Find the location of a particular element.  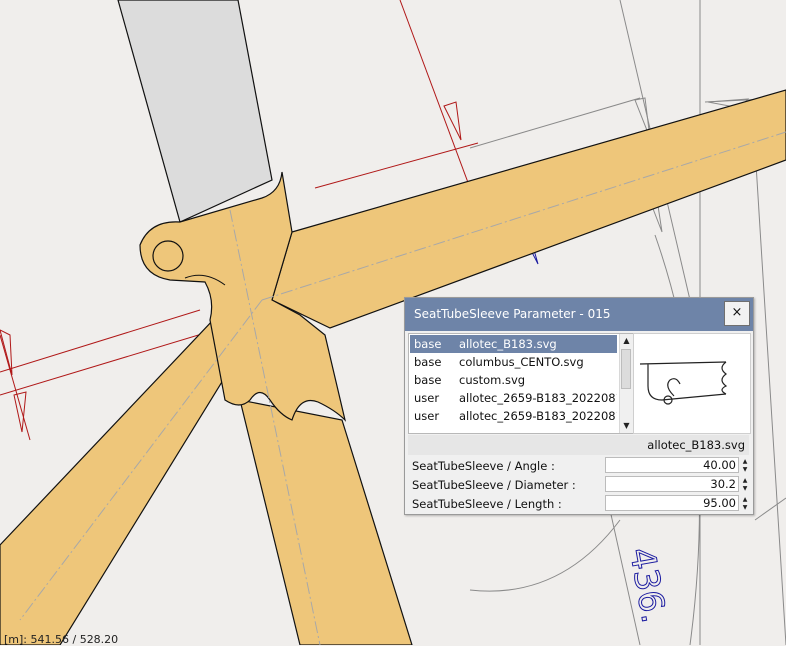

angle-spinner: ▲ ▼ is located at coordinates (745, 466).